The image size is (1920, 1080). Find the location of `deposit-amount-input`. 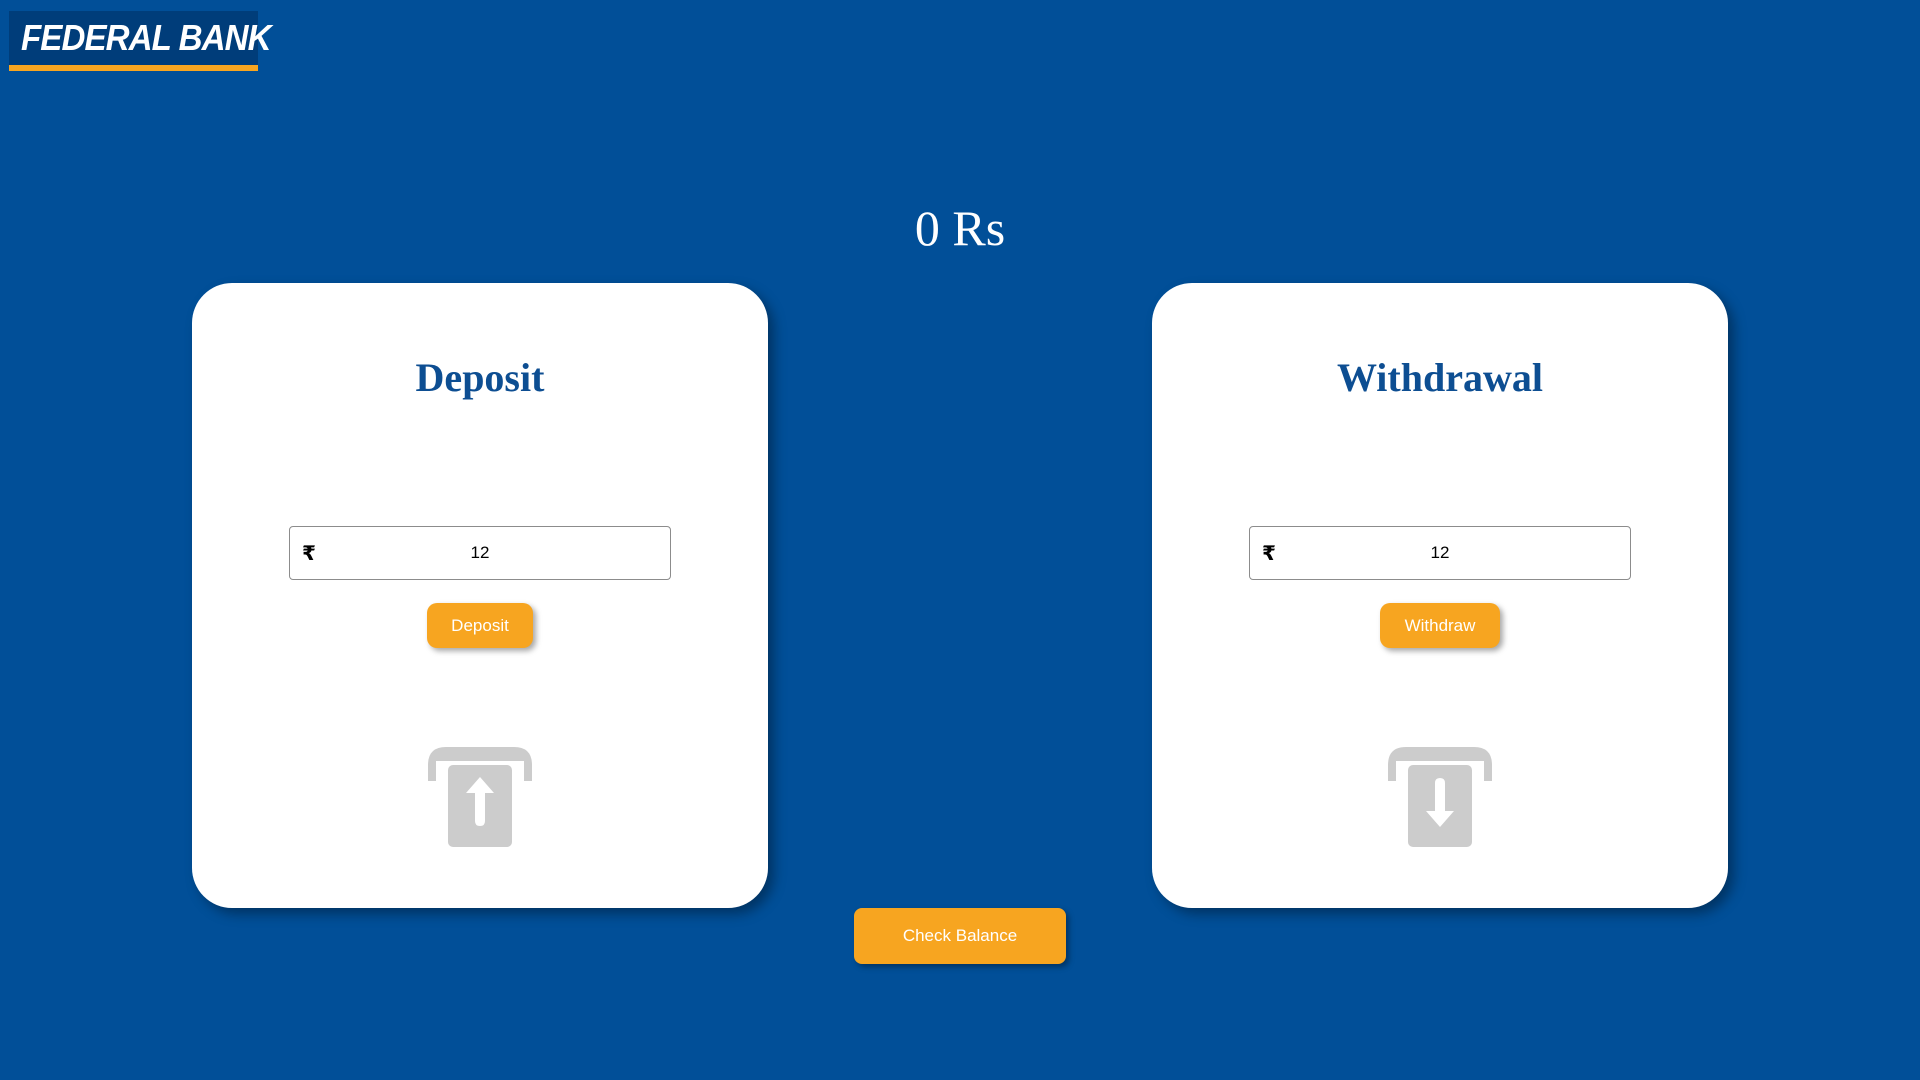

deposit-amount-input is located at coordinates (480, 553).